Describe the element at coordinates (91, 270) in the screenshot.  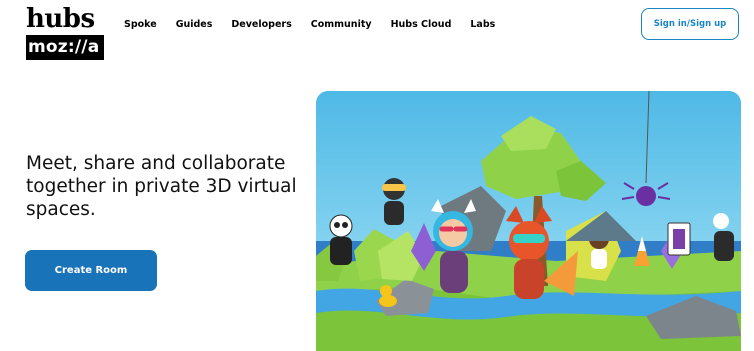
I see `create-room-button: Create Room` at that location.